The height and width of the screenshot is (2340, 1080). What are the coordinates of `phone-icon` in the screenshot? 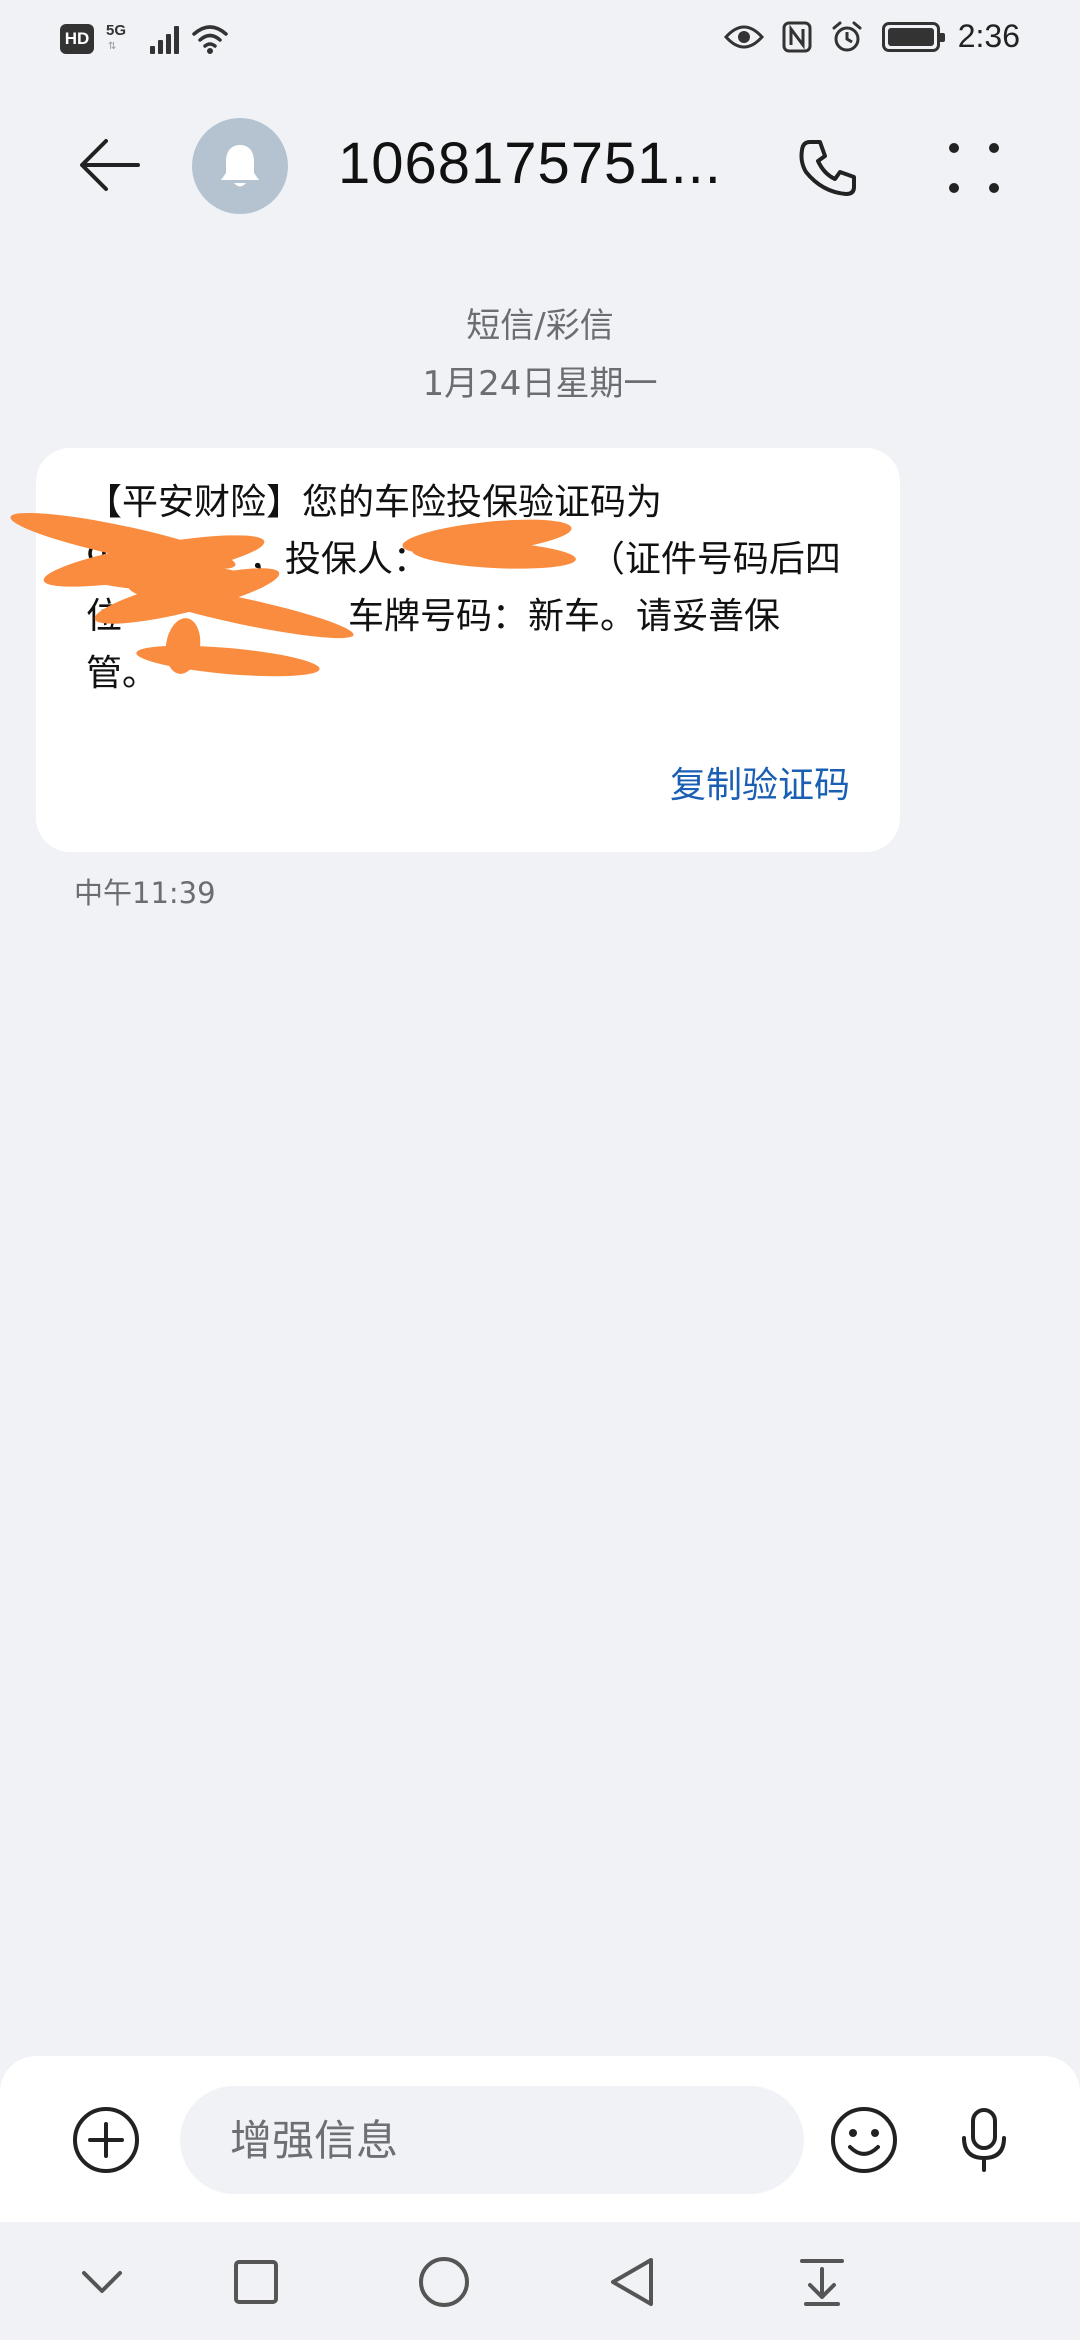 It's located at (827, 168).